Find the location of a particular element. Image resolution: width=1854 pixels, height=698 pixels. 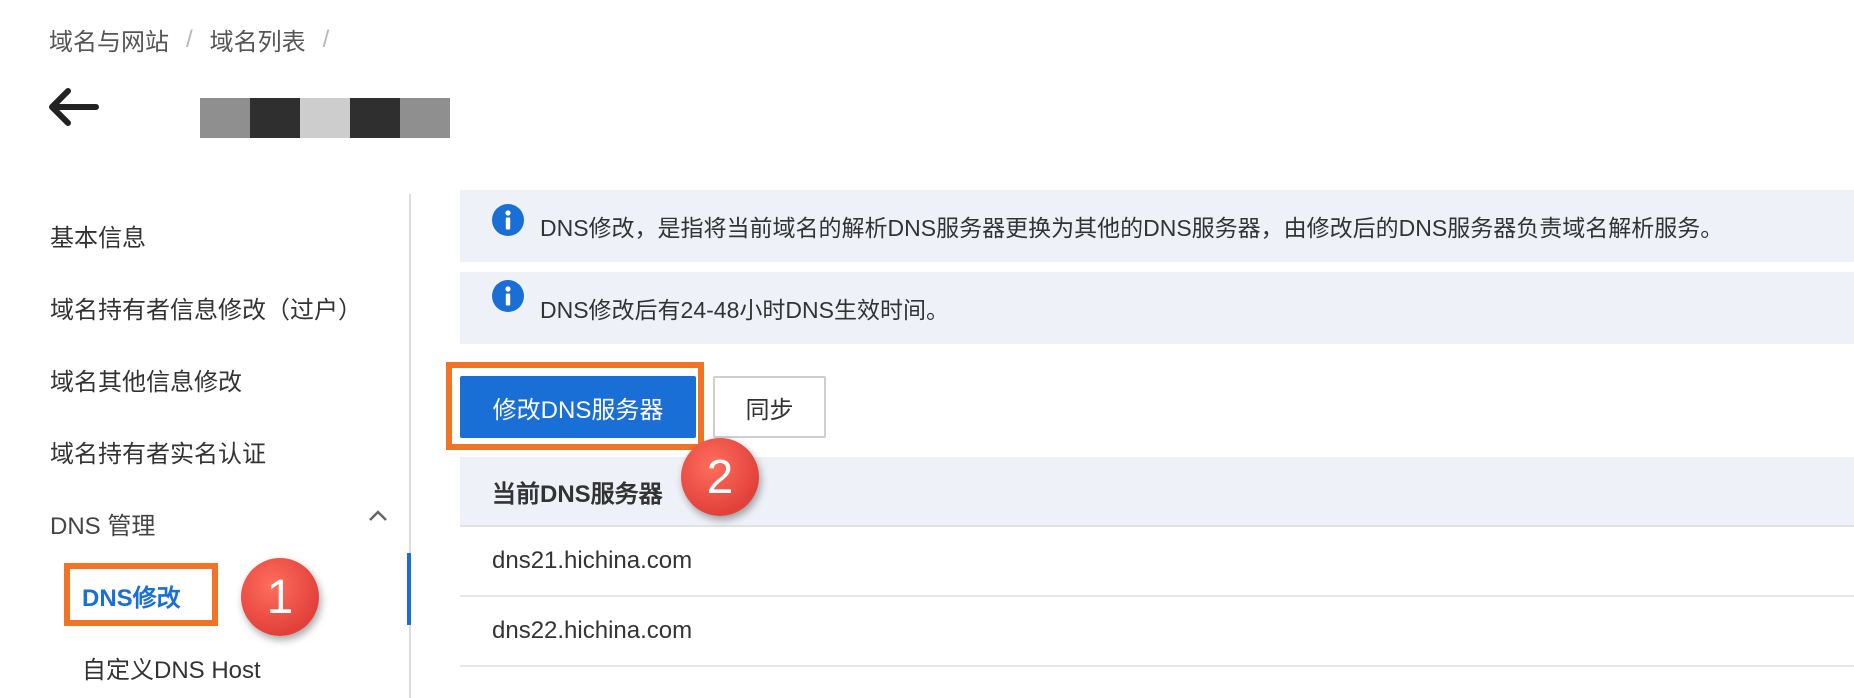

sidebar-item-owner-change: 域名持有者信息修改（过户） is located at coordinates (206, 307).